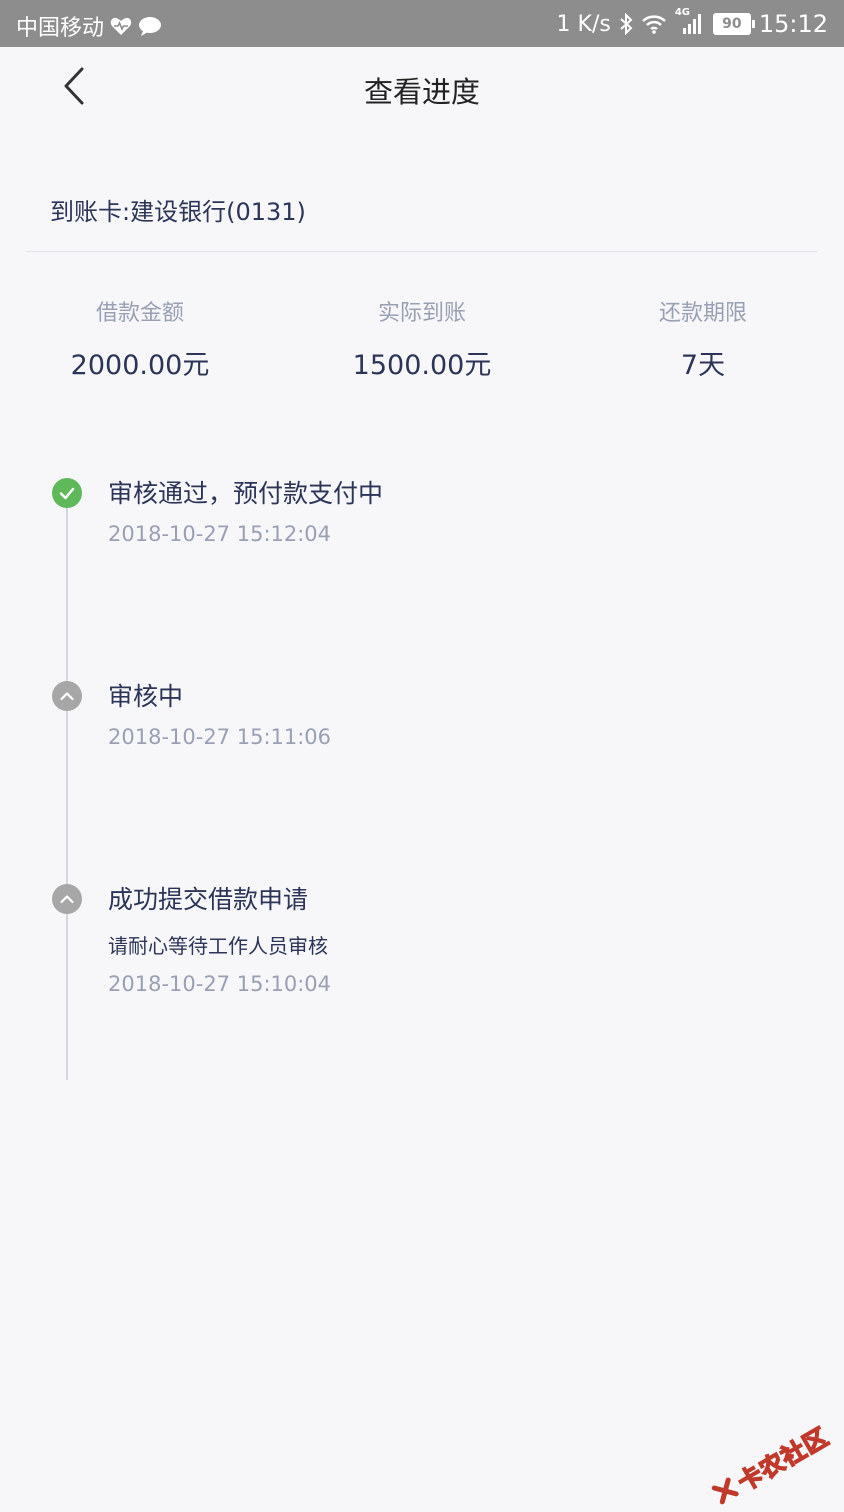  Describe the element at coordinates (220, 737) in the screenshot. I see `step-time: 2018-10-27 15:11:06` at that location.